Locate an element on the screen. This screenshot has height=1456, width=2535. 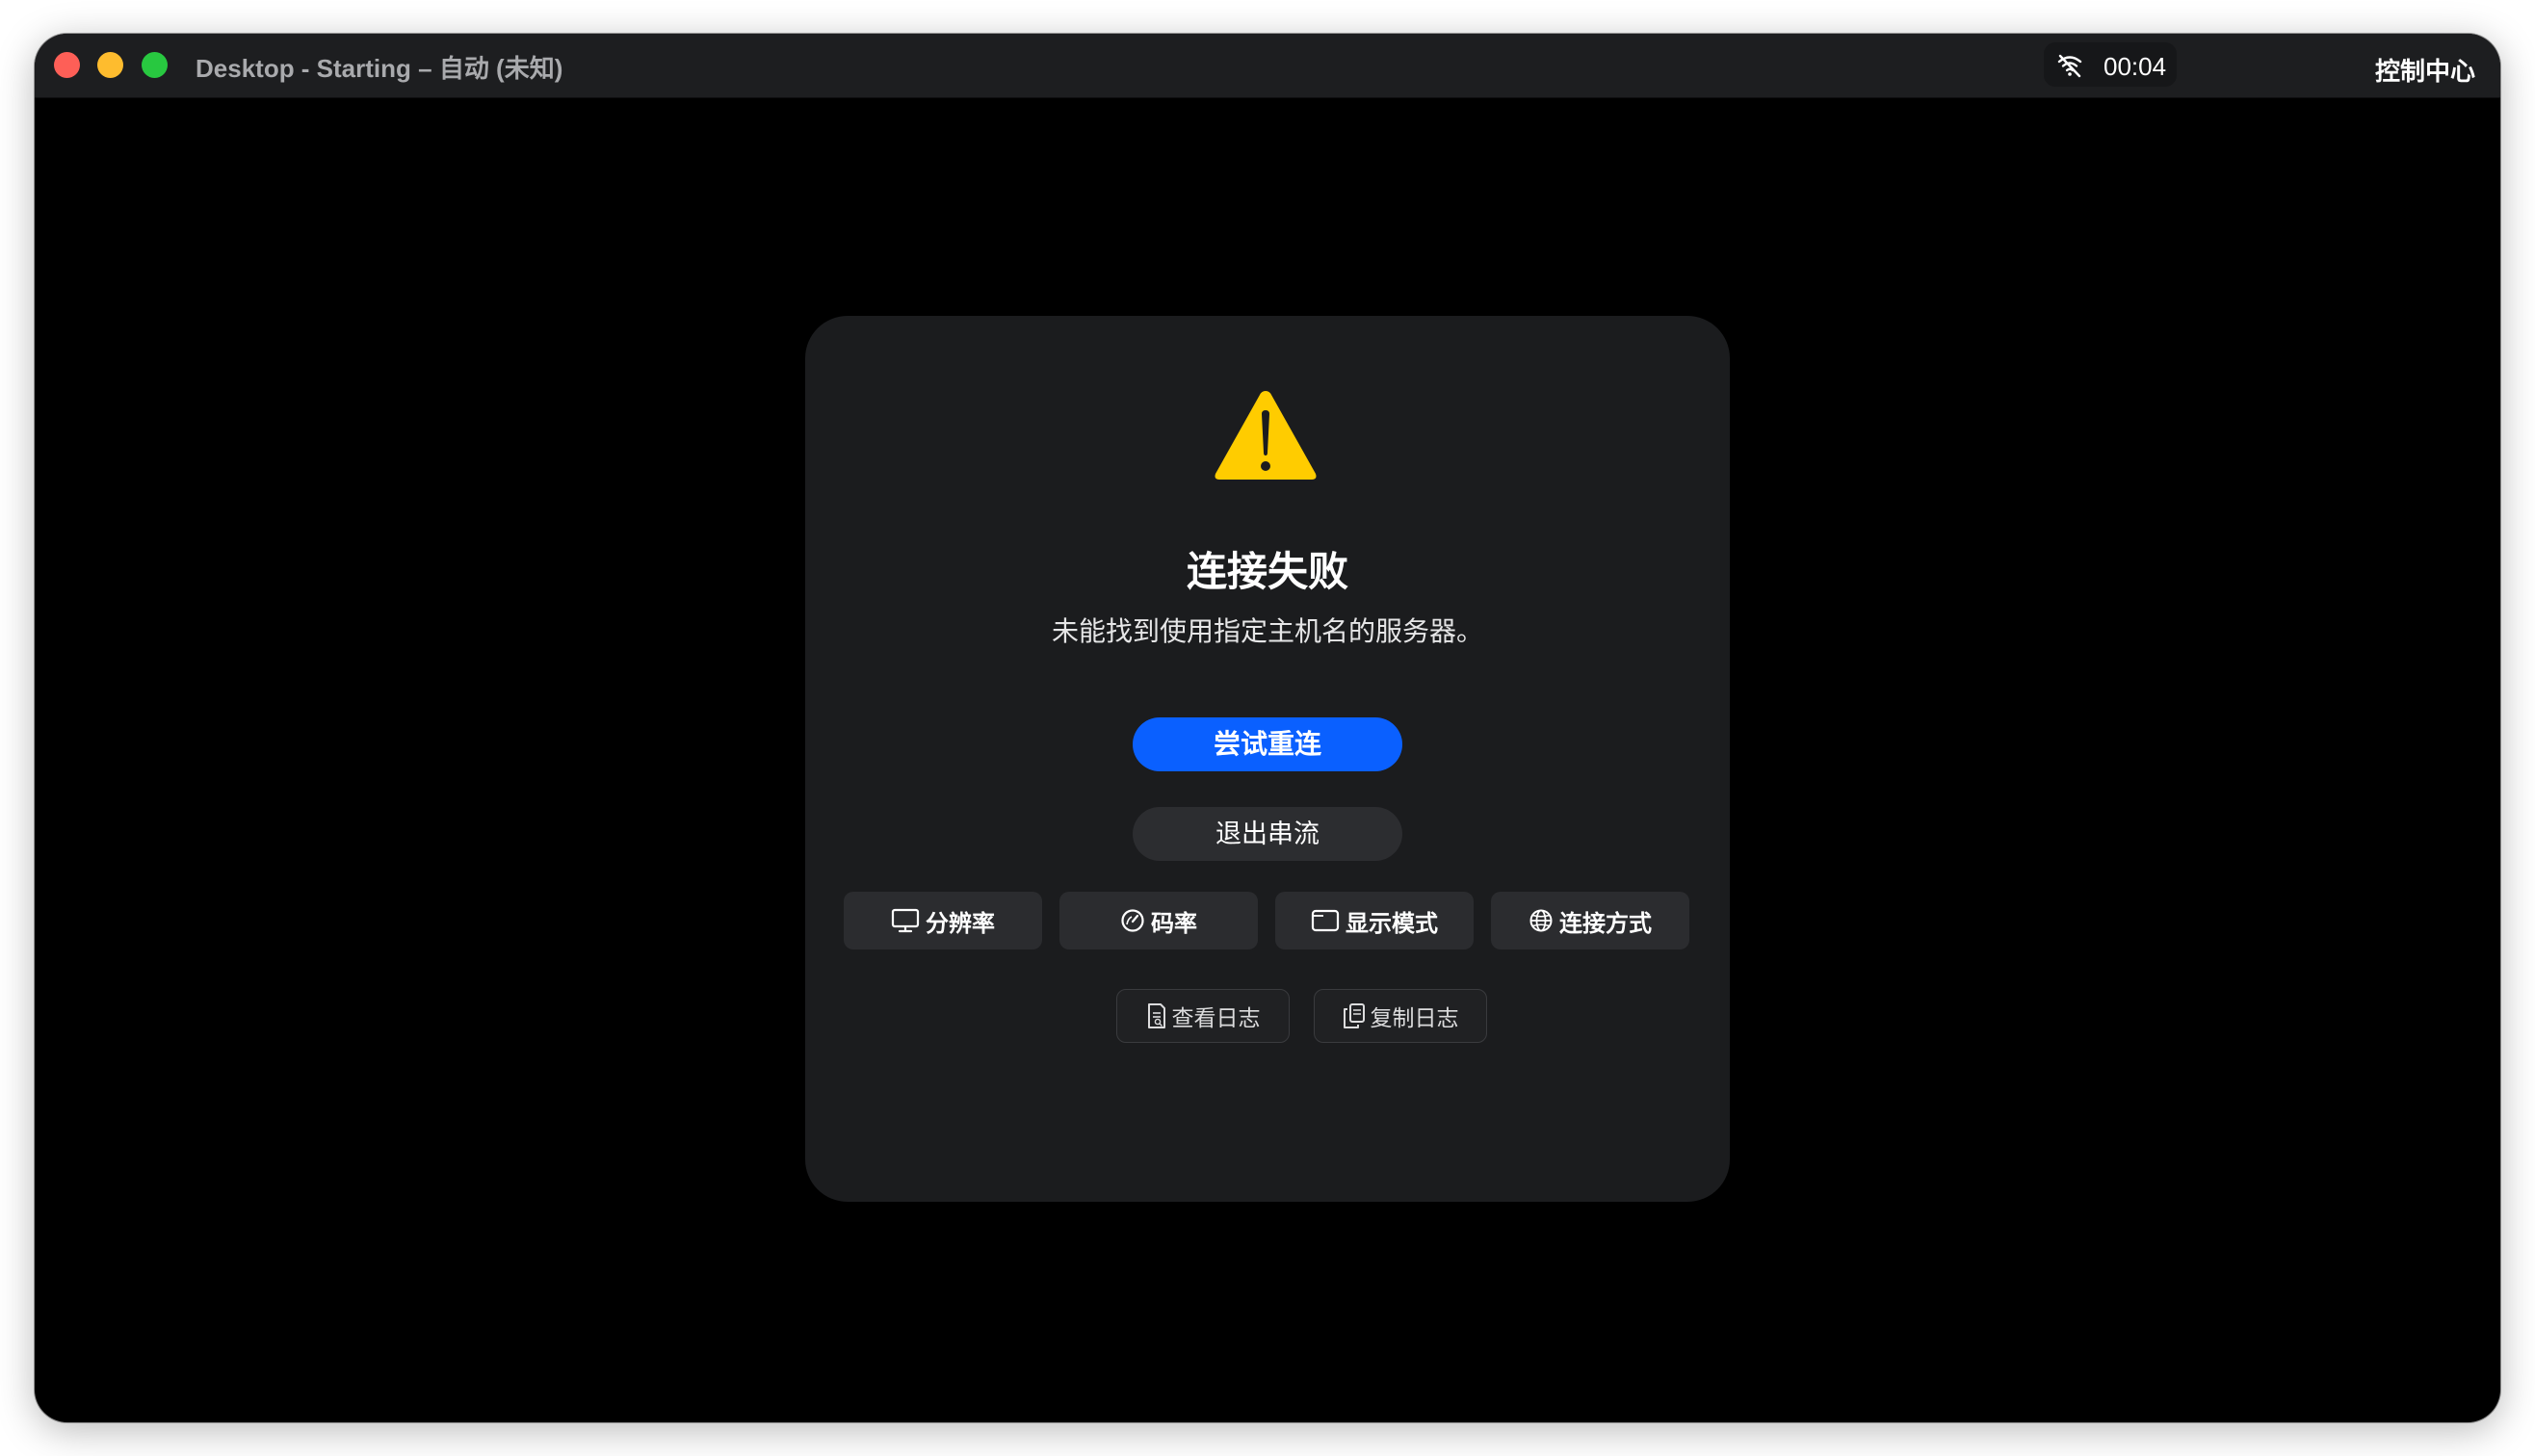
exit-stream-button: 退出串流 is located at coordinates (1267, 834).